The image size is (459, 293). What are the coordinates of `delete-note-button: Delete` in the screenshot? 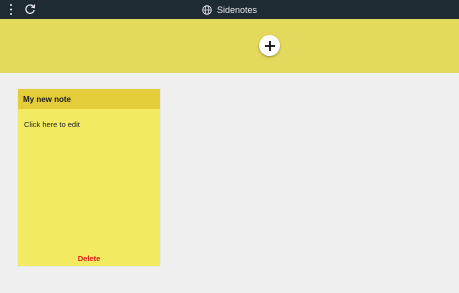 It's located at (89, 258).